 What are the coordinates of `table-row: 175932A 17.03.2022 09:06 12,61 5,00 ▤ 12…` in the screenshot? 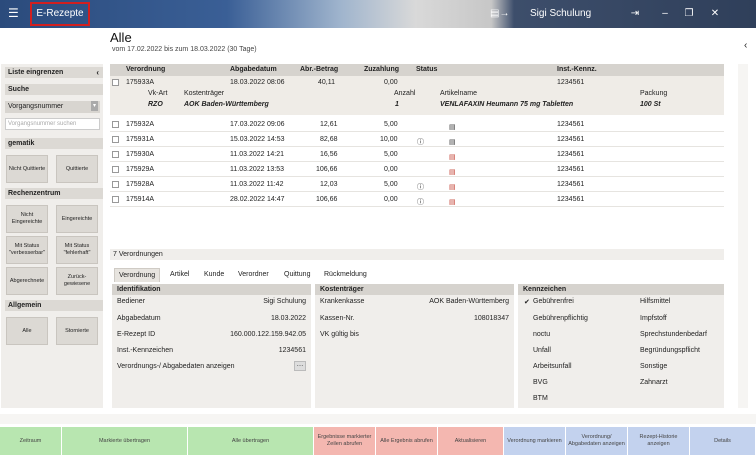 It's located at (417, 124).